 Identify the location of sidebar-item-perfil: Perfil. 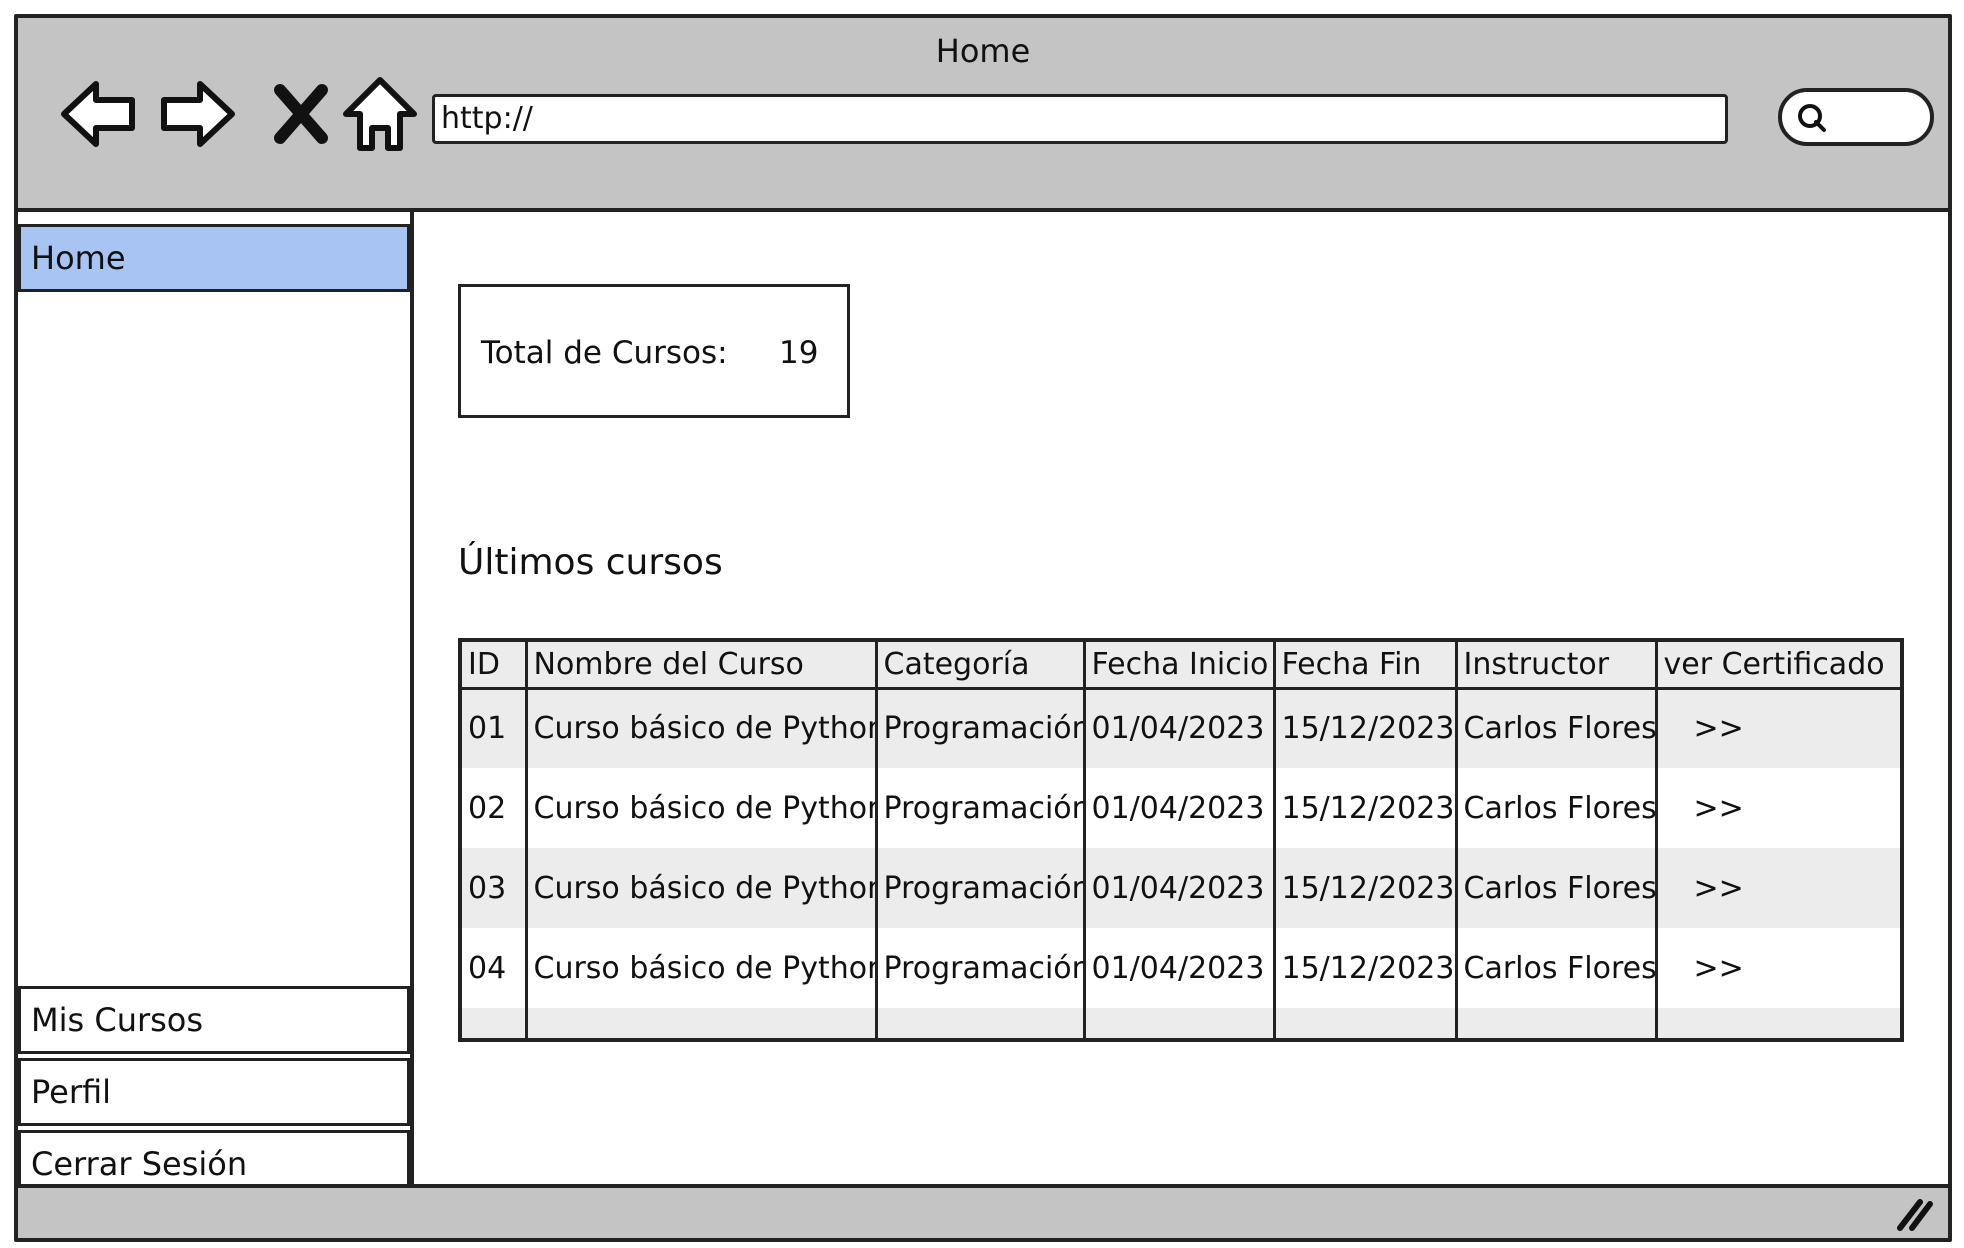
(214, 1092).